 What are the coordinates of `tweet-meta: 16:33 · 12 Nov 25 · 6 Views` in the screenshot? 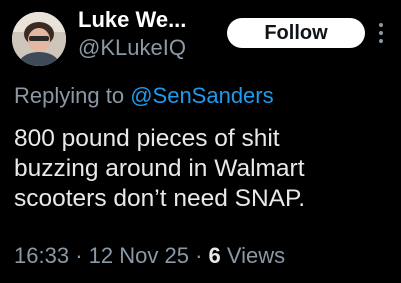 It's located at (149, 256).